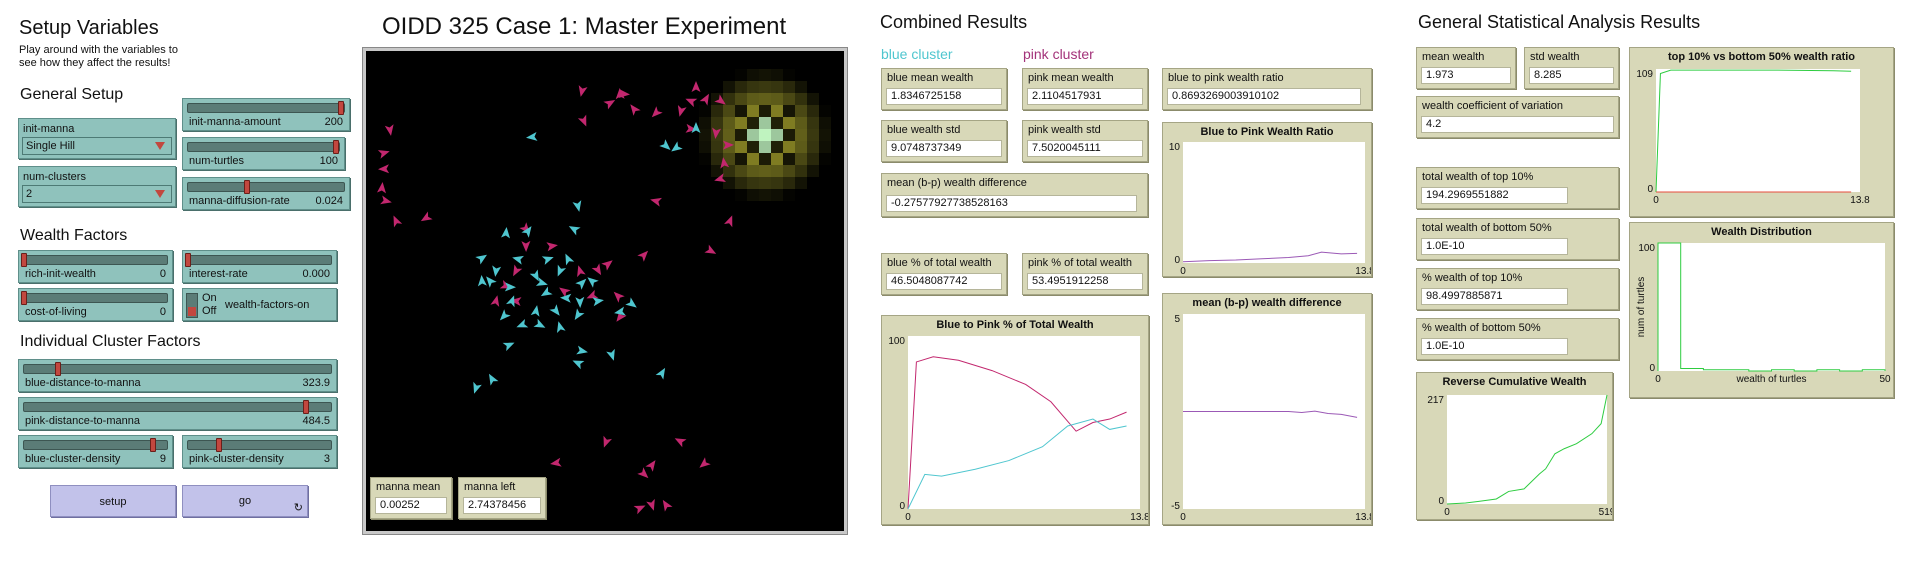 The image size is (1914, 564). I want to click on top10-wealth-monitor: total wealth of top 10% 194.2969551882, so click(1517, 188).